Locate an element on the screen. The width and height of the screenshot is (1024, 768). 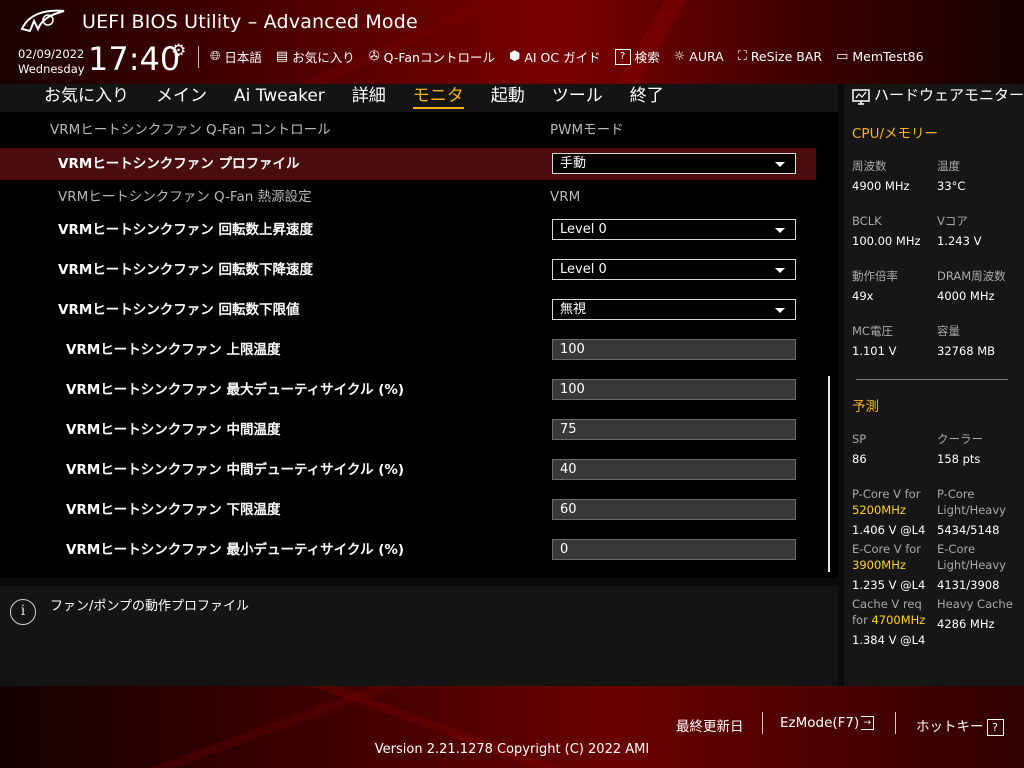
setting-value-text: PWMモード is located at coordinates (587, 130).